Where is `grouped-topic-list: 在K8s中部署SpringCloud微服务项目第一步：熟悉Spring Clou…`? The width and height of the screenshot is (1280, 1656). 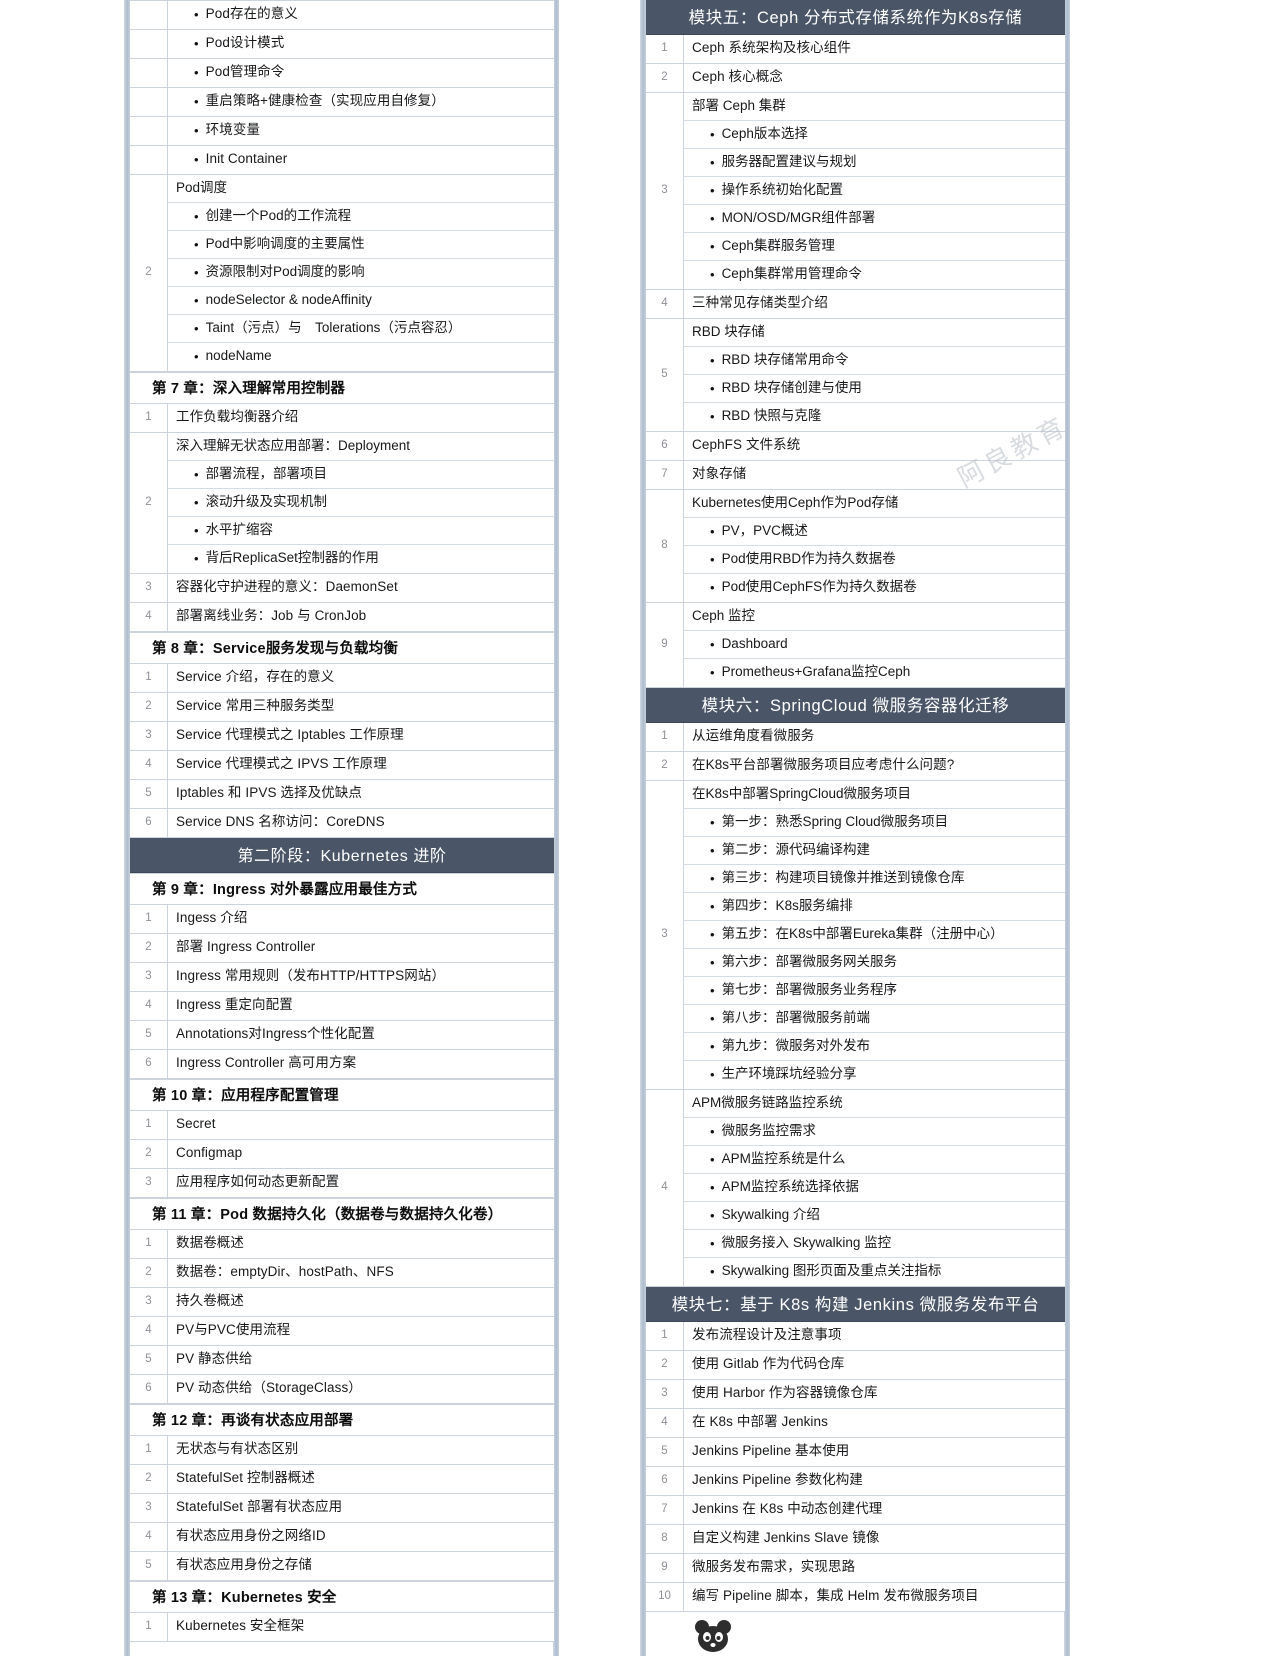
grouped-topic-list: 在K8s中部署SpringCloud微服务项目第一步：熟悉Spring Clou… is located at coordinates (874, 935).